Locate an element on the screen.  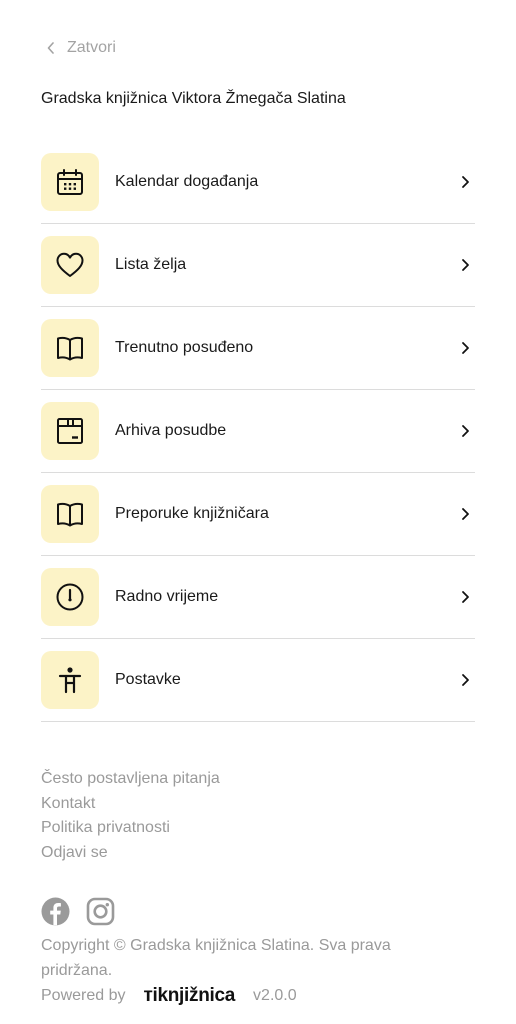
menu-item-label: Arhiva posudbe is located at coordinates (171, 430).